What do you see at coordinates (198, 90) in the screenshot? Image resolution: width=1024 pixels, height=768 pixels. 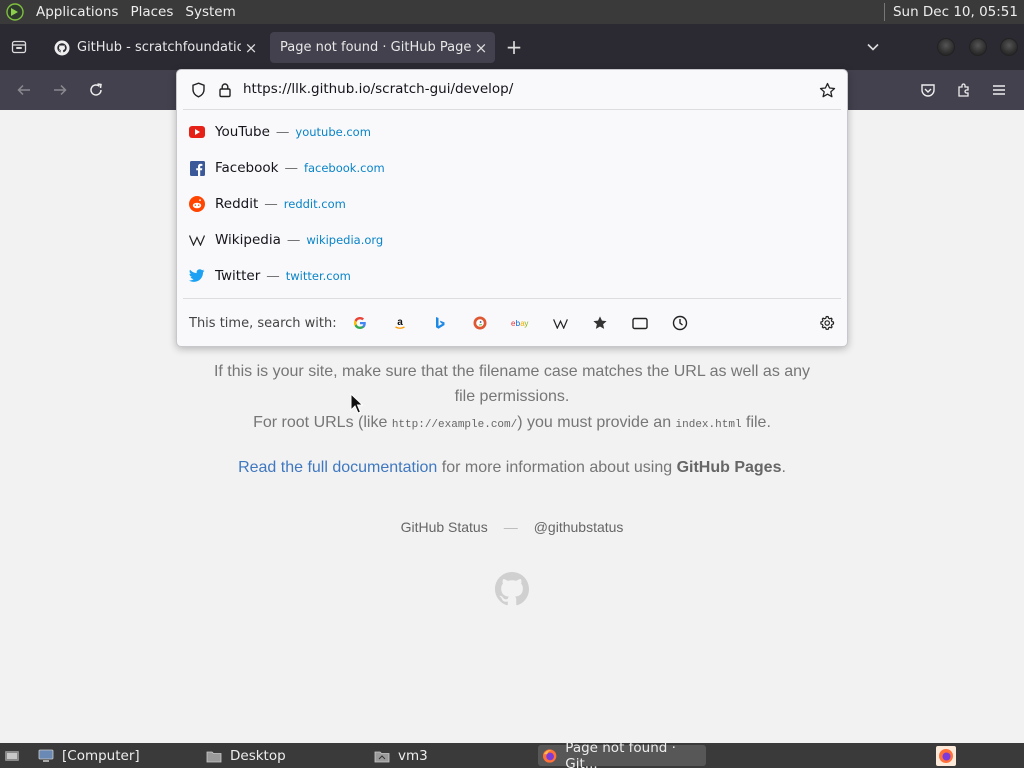 I see `tracking-protection-shield-icon` at bounding box center [198, 90].